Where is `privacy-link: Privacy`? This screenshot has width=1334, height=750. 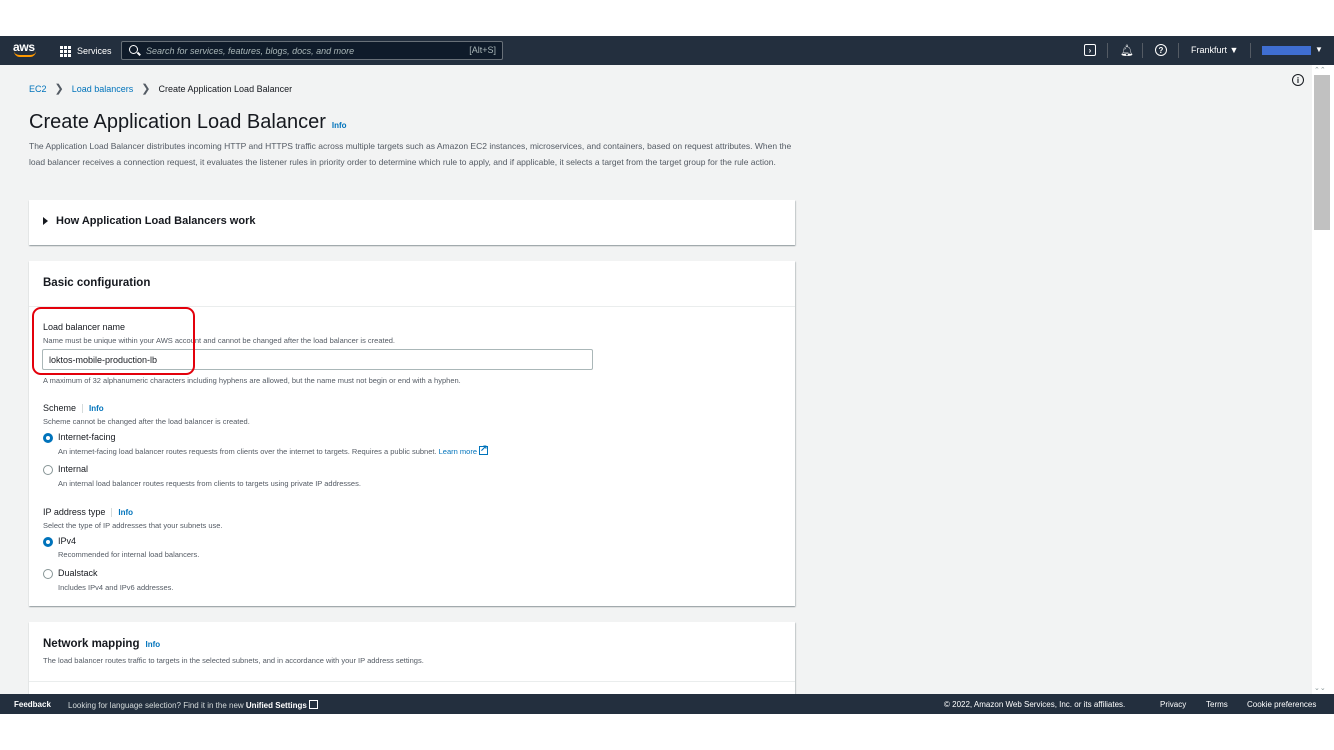 privacy-link: Privacy is located at coordinates (1173, 704).